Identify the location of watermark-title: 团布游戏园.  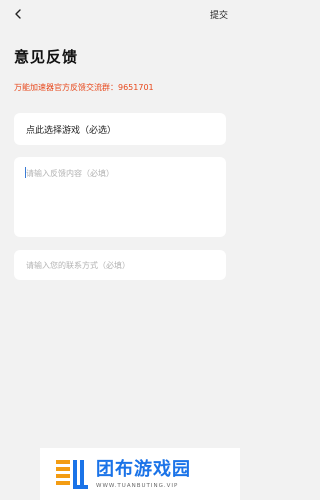
(143, 469).